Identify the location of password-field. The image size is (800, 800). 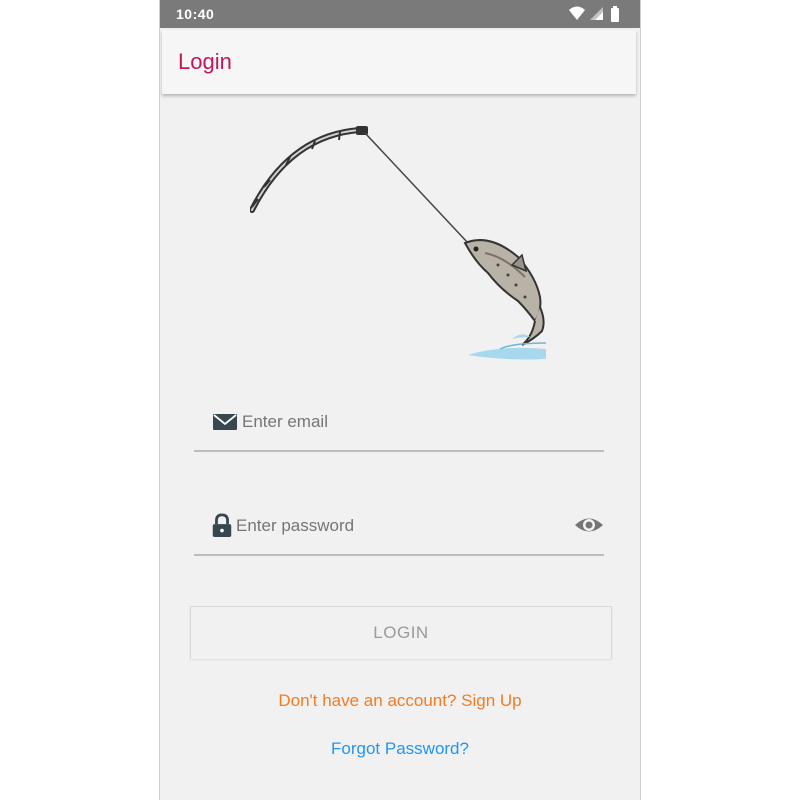
(399, 527).